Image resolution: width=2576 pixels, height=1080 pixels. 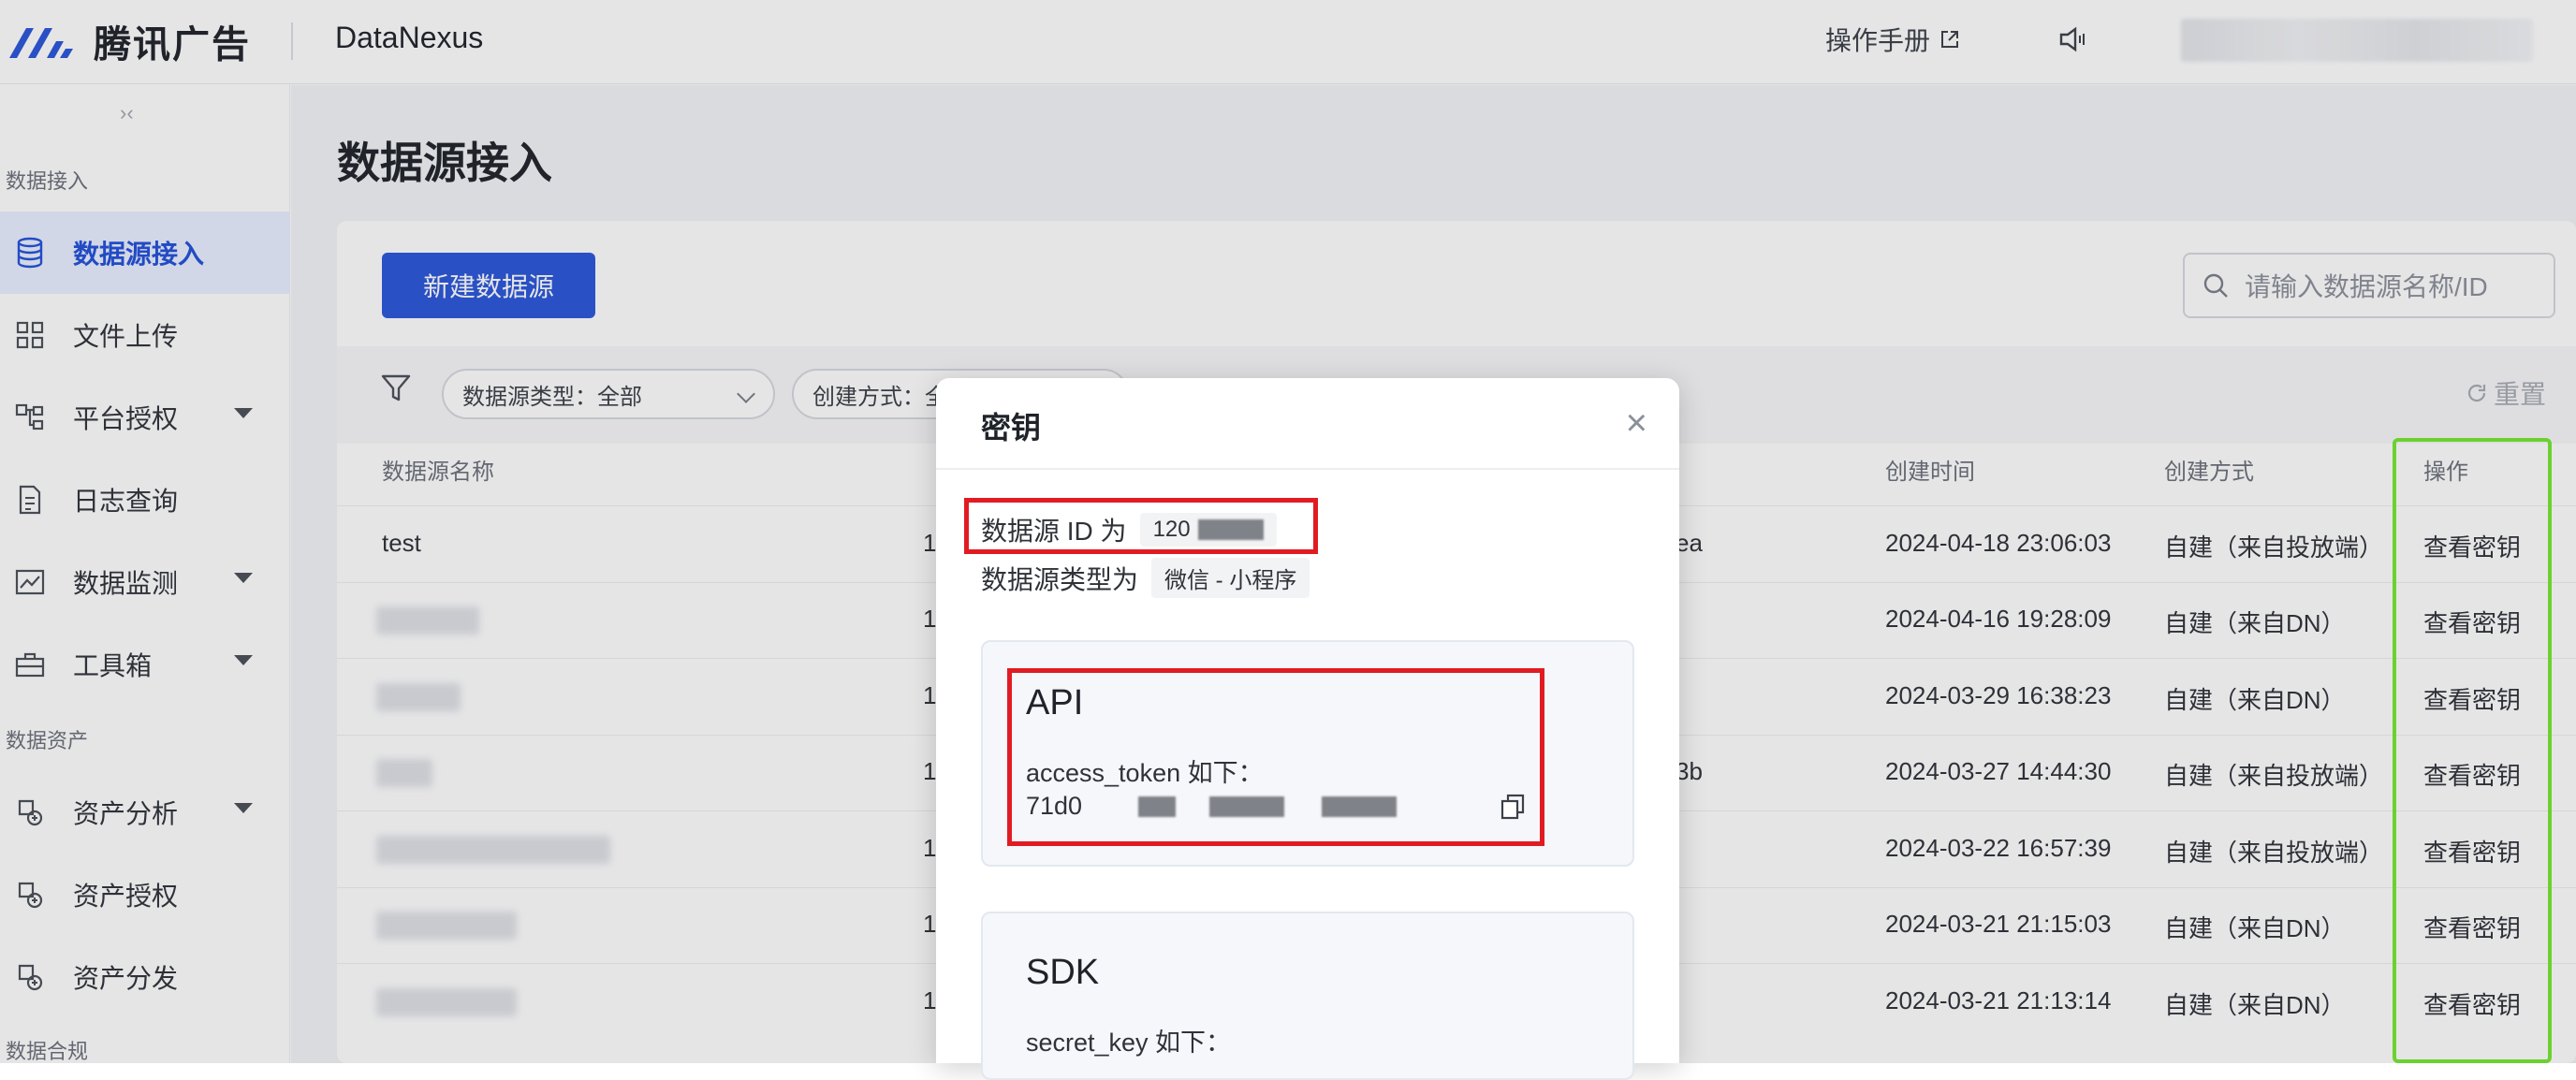 What do you see at coordinates (1141, 526) in the screenshot?
I see `id-highlight-box` at bounding box center [1141, 526].